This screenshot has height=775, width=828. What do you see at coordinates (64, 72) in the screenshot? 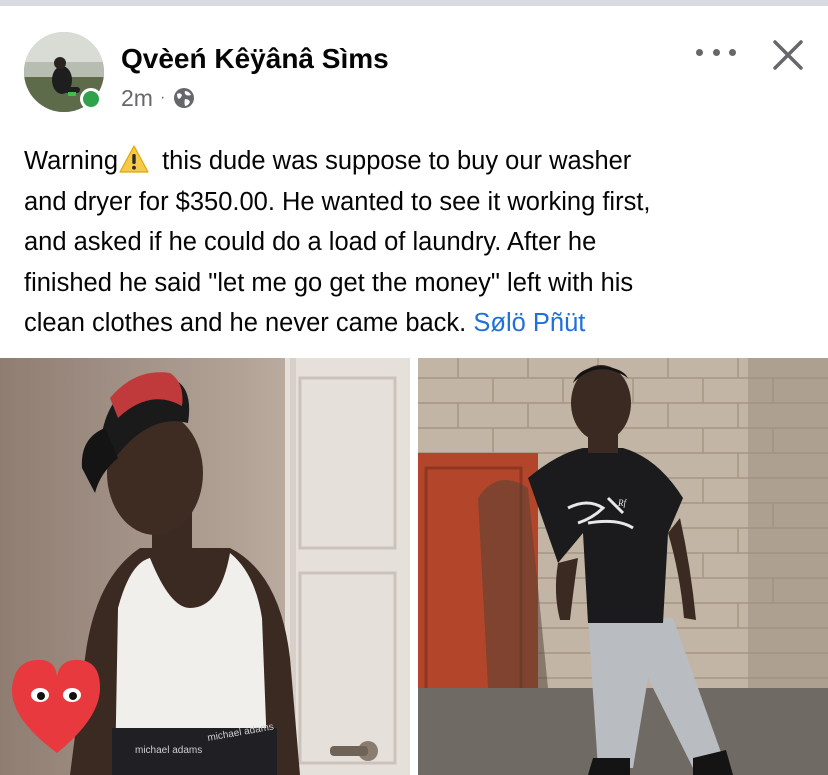
I see `author-avatar` at bounding box center [64, 72].